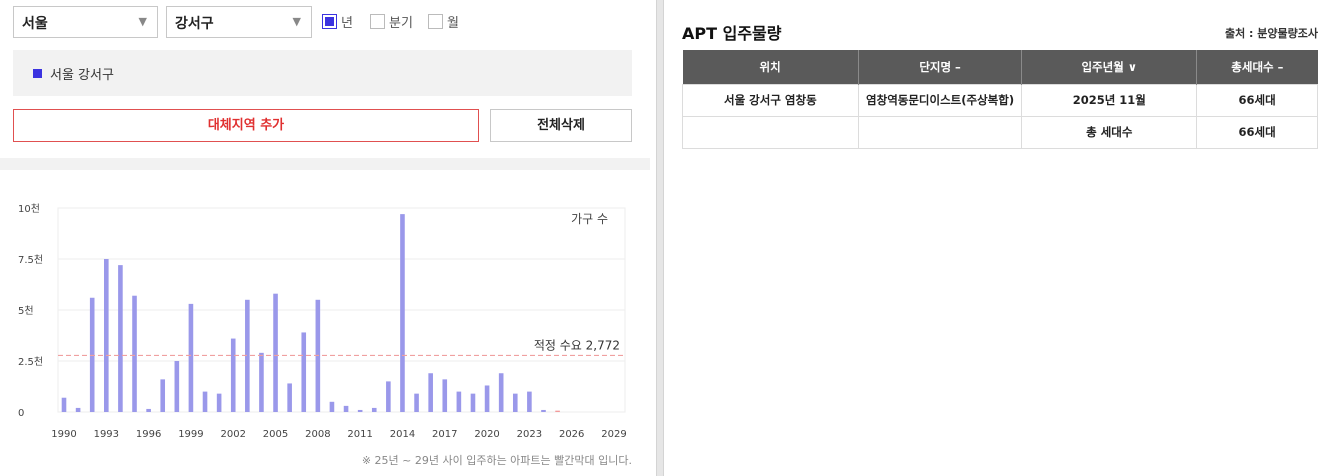 This screenshot has height=476, width=1324. I want to click on bar-2019, so click(473, 402).